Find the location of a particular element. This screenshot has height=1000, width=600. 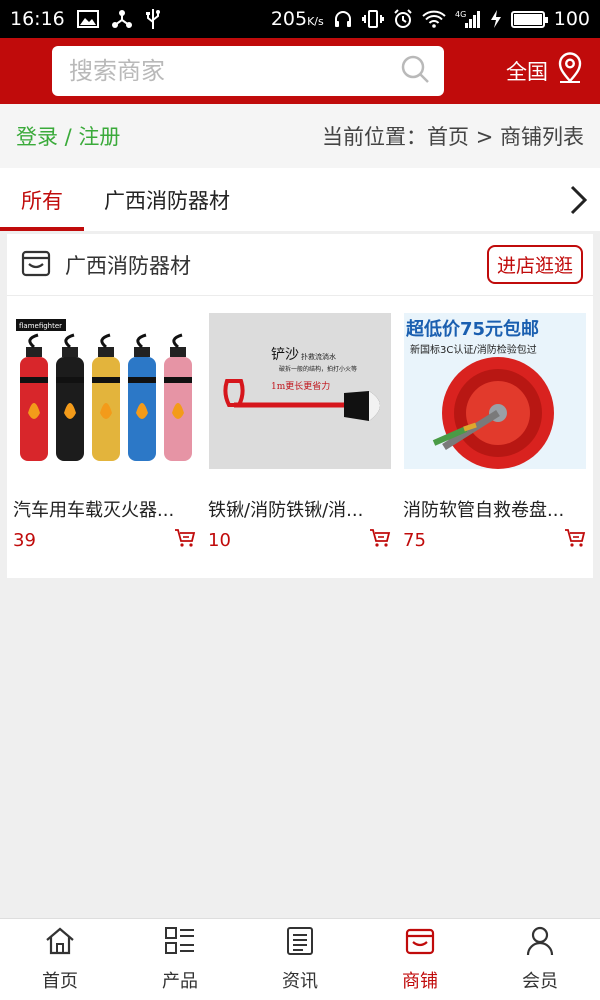

network-speed: 205K/s is located at coordinates (297, 19).